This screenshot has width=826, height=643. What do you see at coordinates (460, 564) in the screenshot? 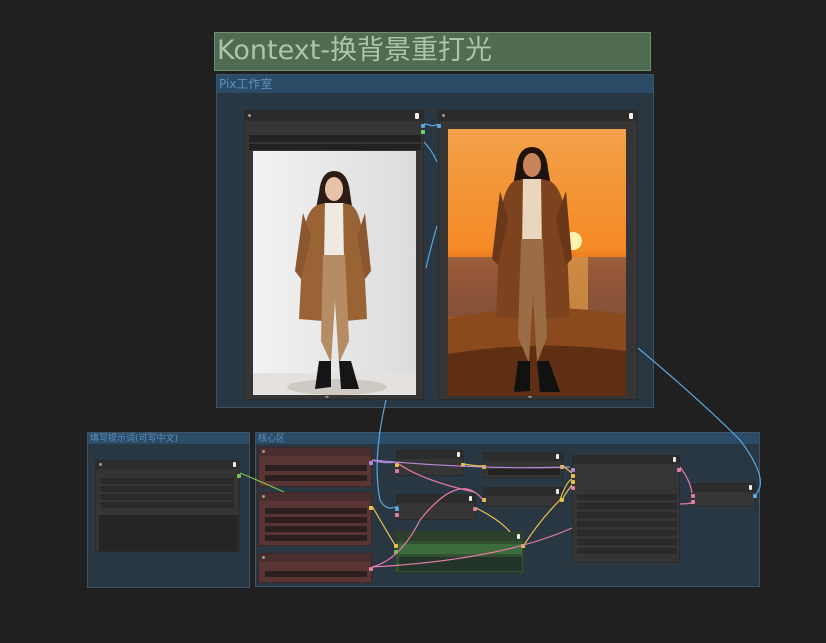
I see `text-area` at bounding box center [460, 564].